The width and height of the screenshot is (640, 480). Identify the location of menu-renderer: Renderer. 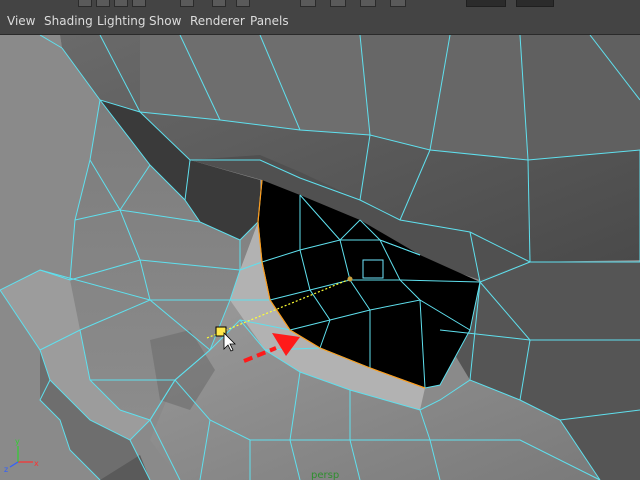
(217, 21).